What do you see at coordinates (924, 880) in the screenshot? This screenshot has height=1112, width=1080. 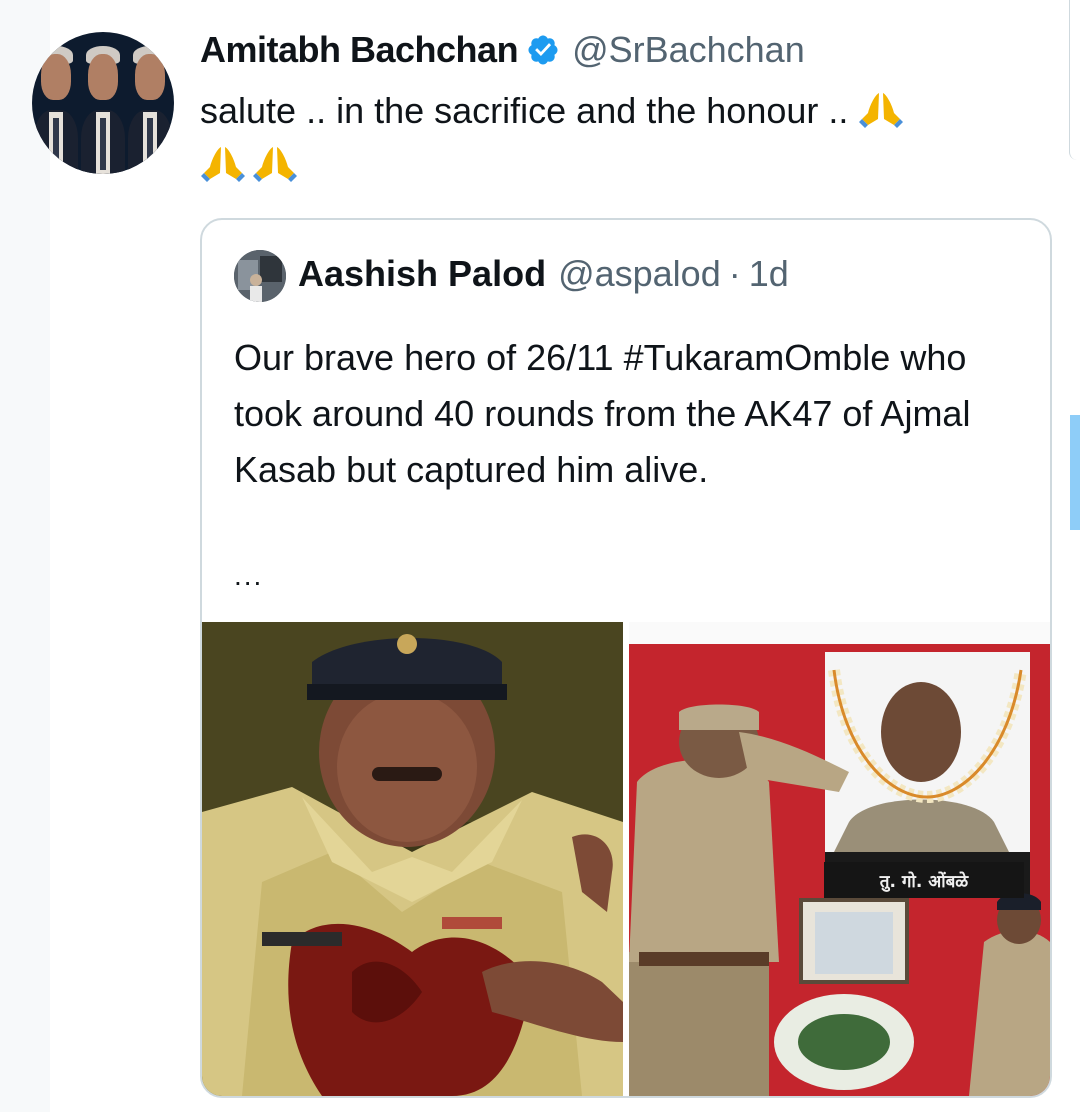 I see `memorial-name-board: तु. गो. ओंबळे` at bounding box center [924, 880].